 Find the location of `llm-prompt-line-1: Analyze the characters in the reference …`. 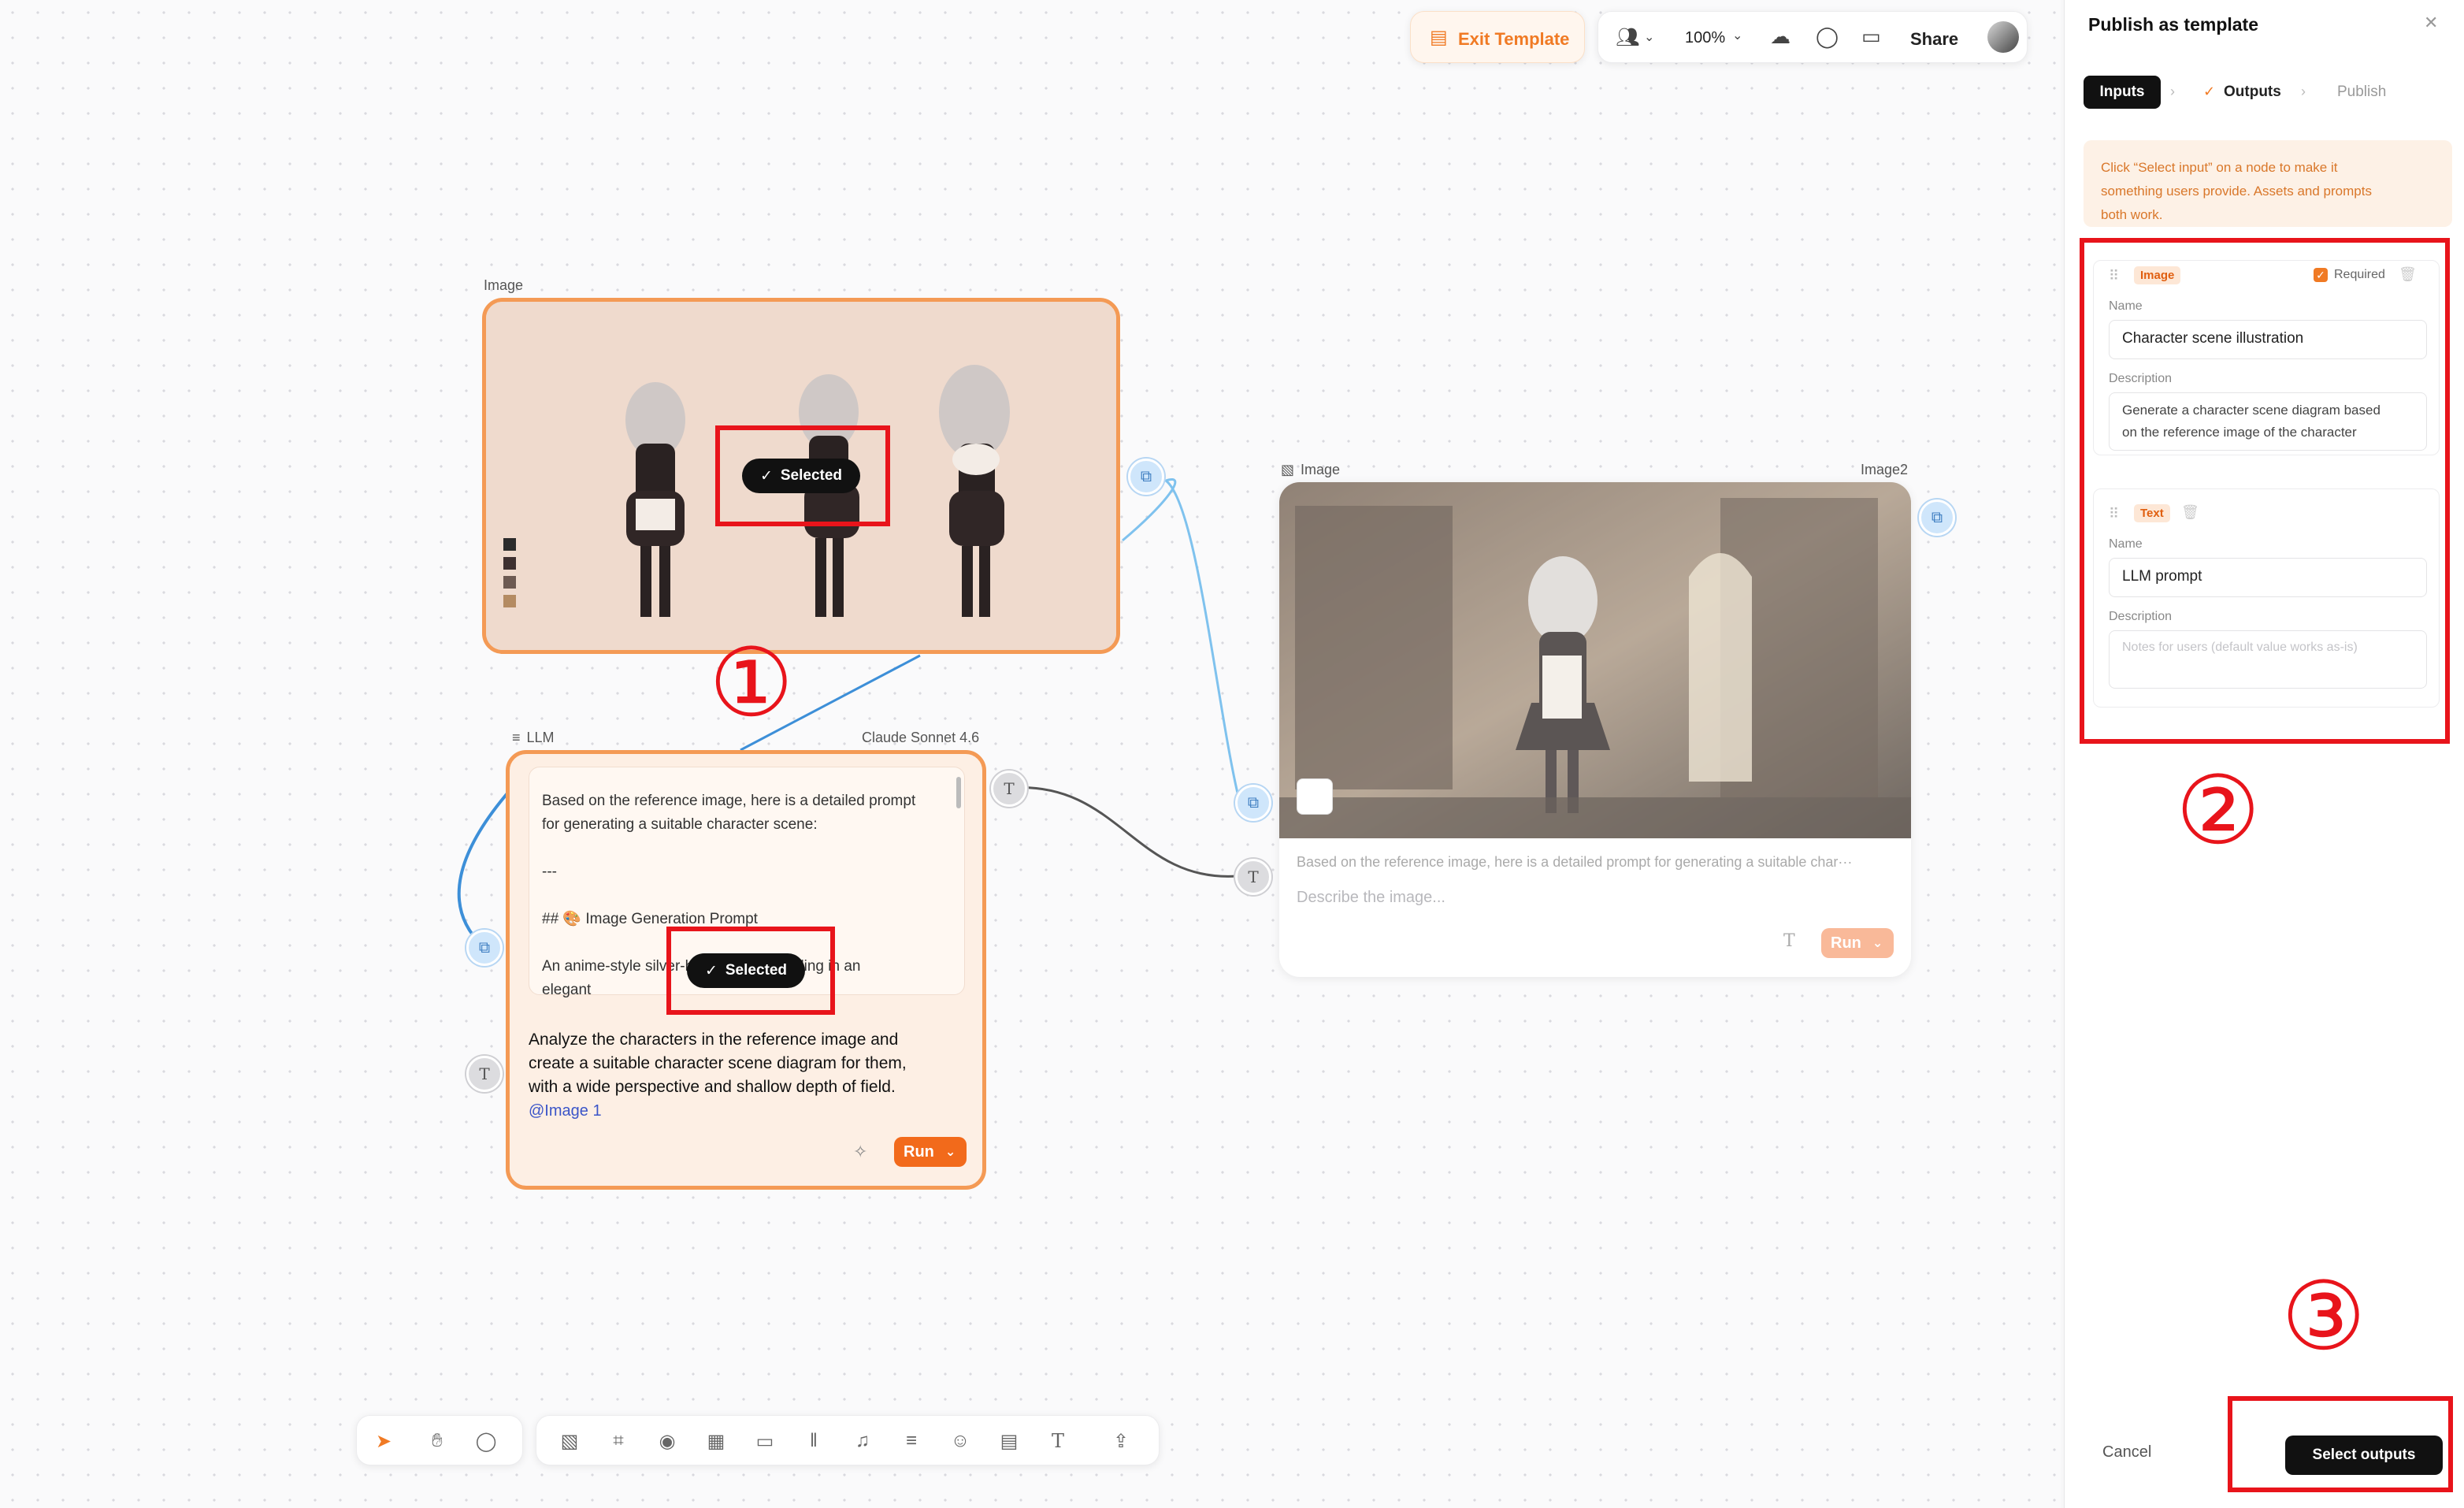

llm-prompt-line-1: Analyze the characters in the reference … is located at coordinates (713, 1040).